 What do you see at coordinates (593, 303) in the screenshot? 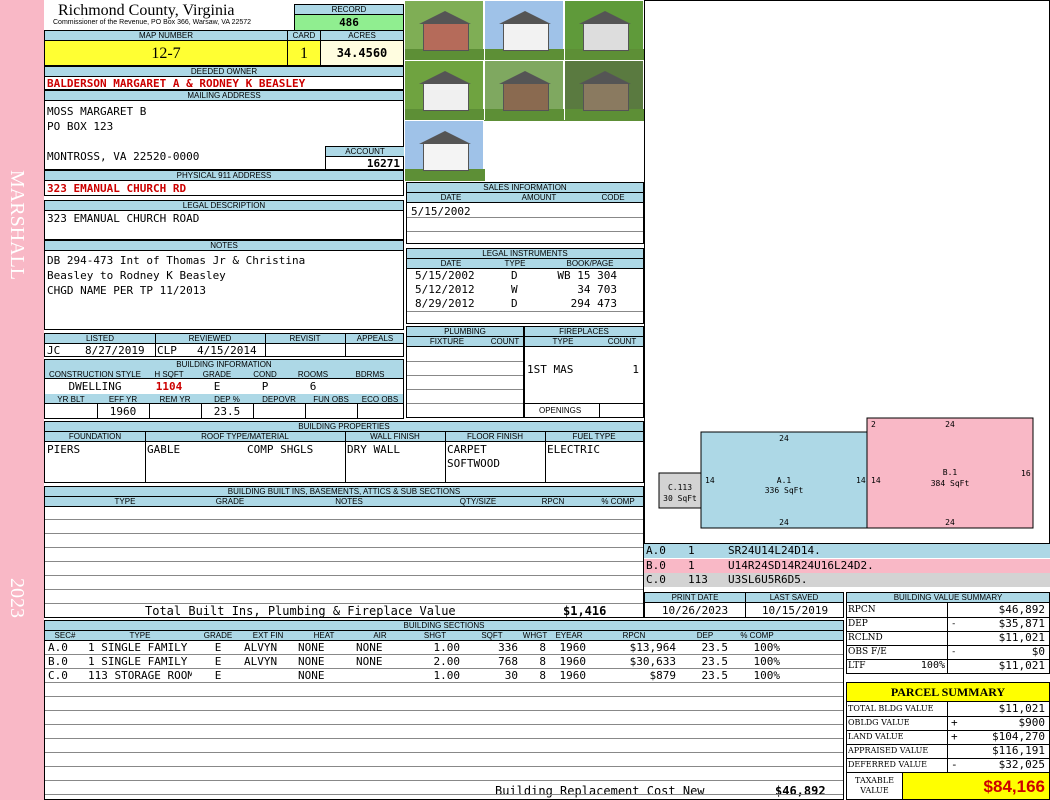
I see `li-bookpage: 294 473` at bounding box center [593, 303].